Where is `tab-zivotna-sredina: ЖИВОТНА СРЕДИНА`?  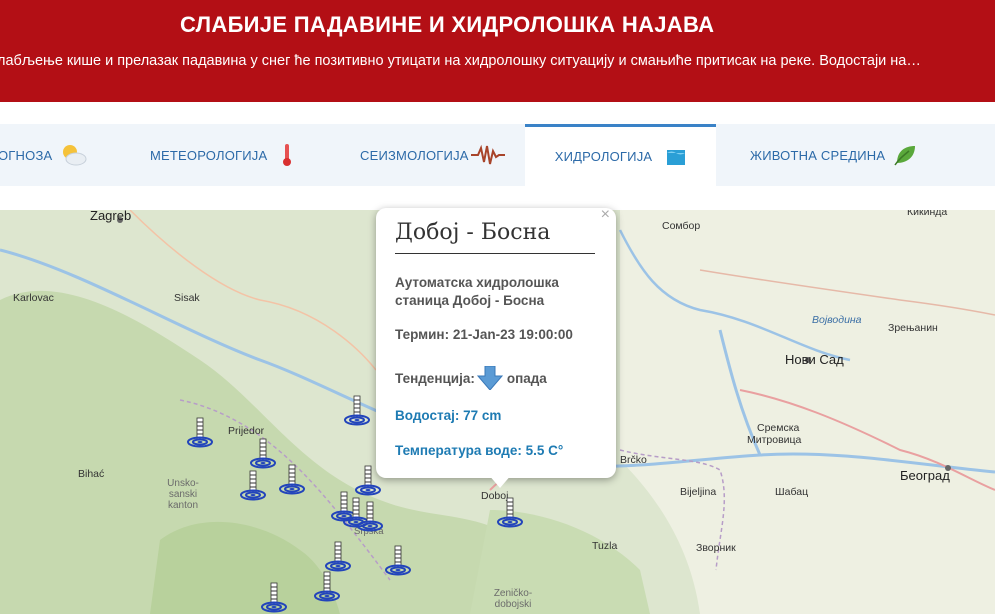
tab-zivotna-sredina: ЖИВОТНА СРЕДИНА is located at coordinates (833, 155).